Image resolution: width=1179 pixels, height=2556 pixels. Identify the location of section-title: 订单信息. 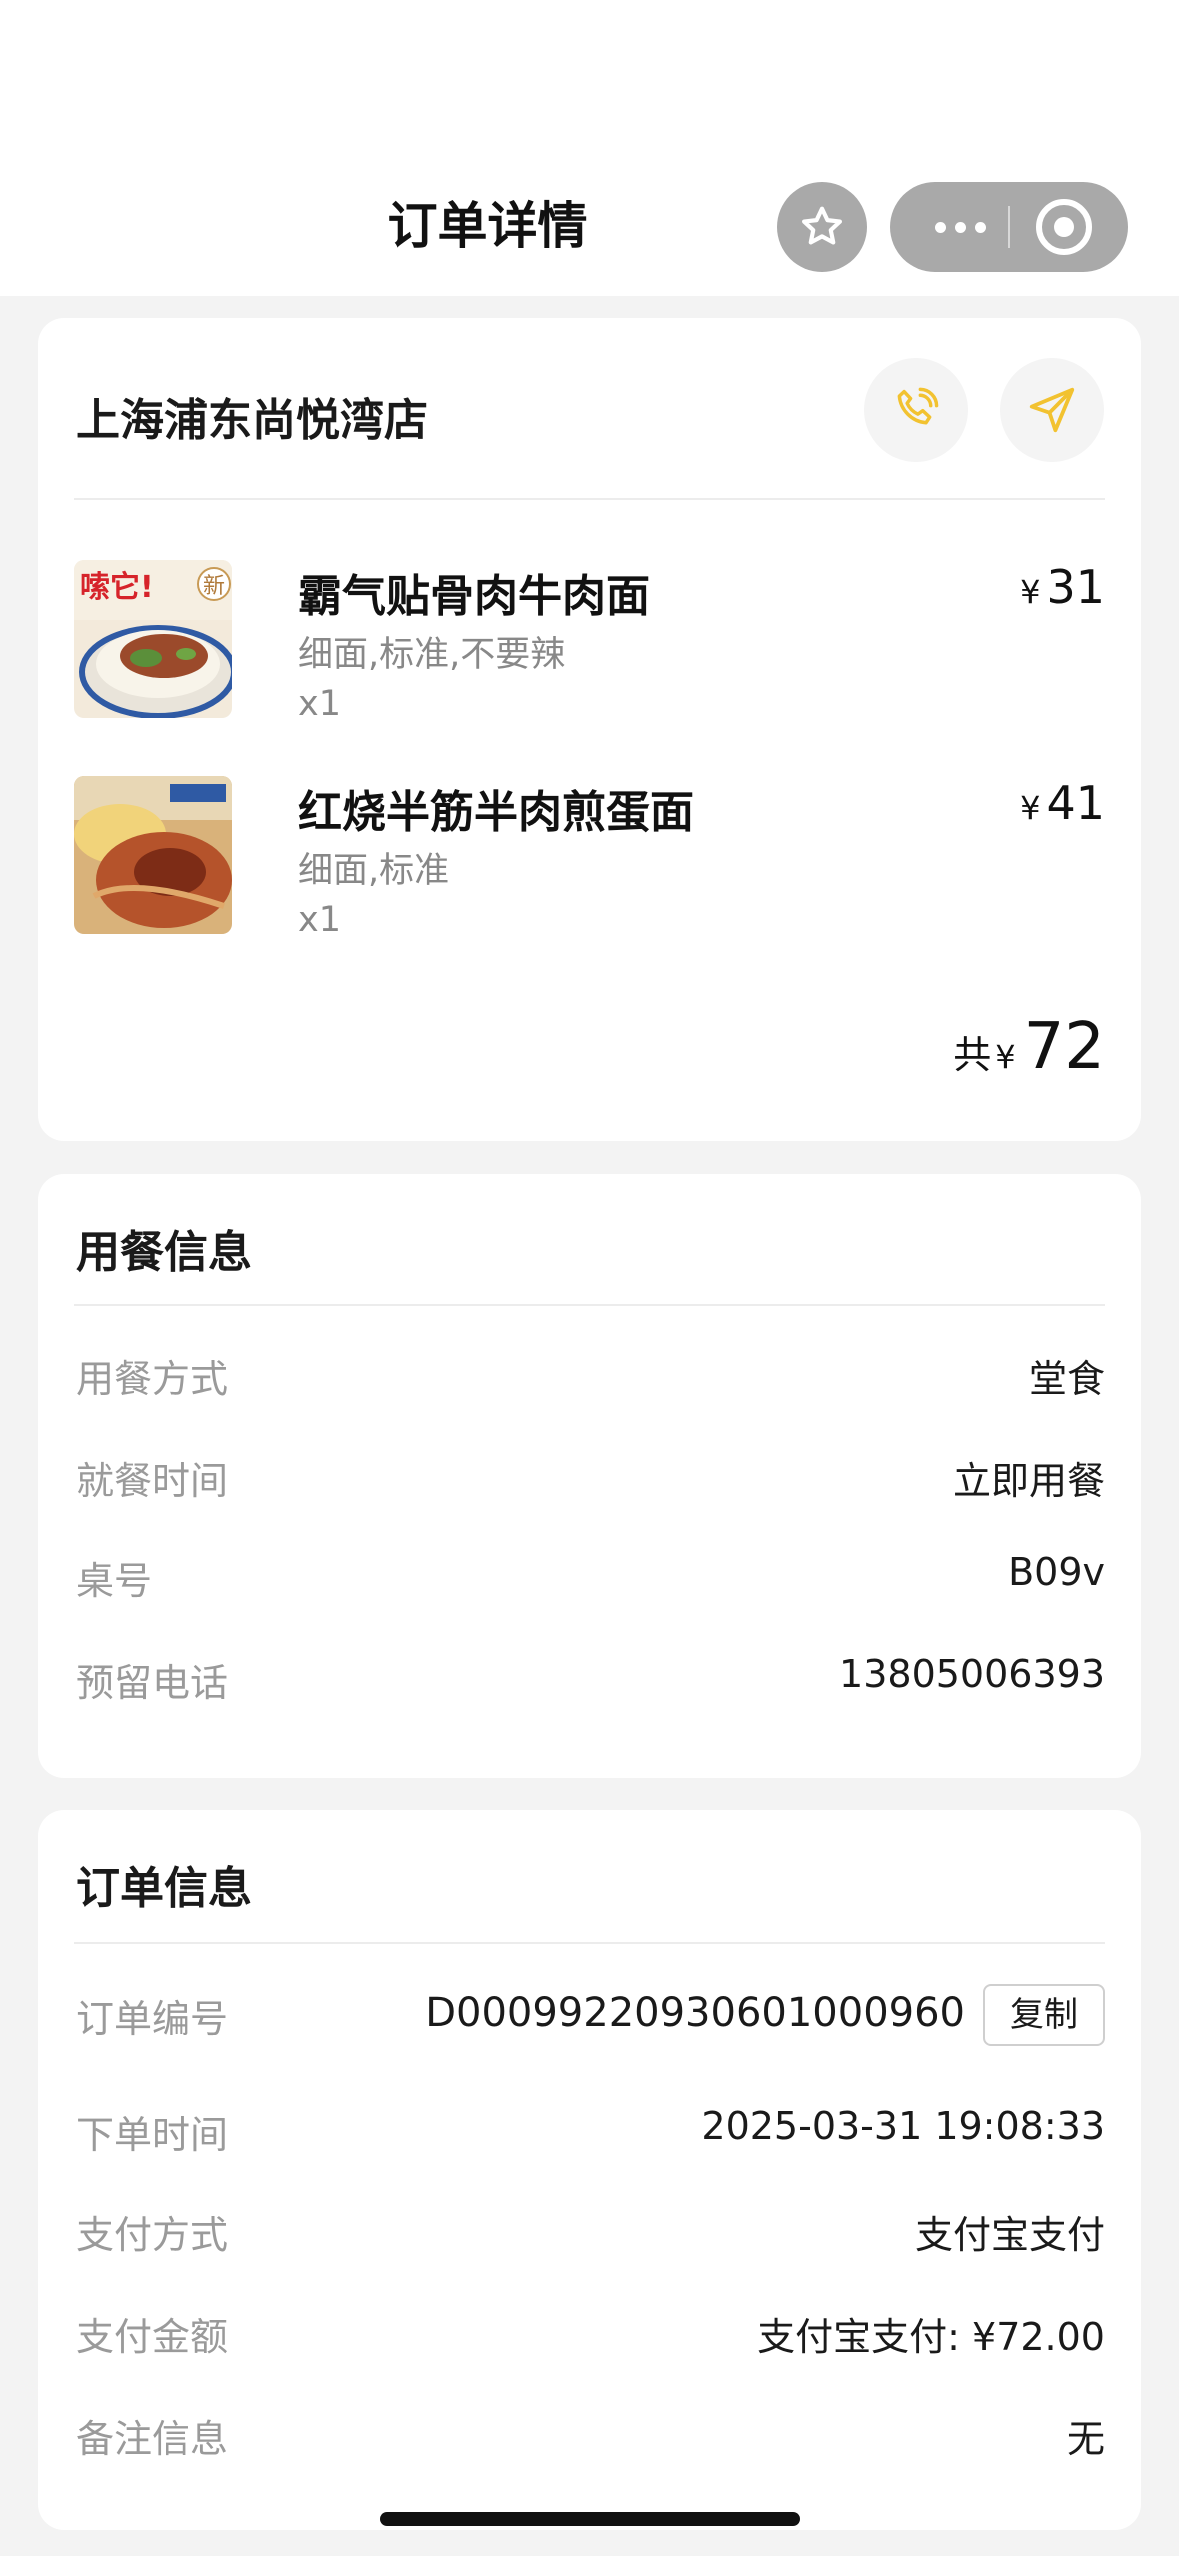
(164, 1888).